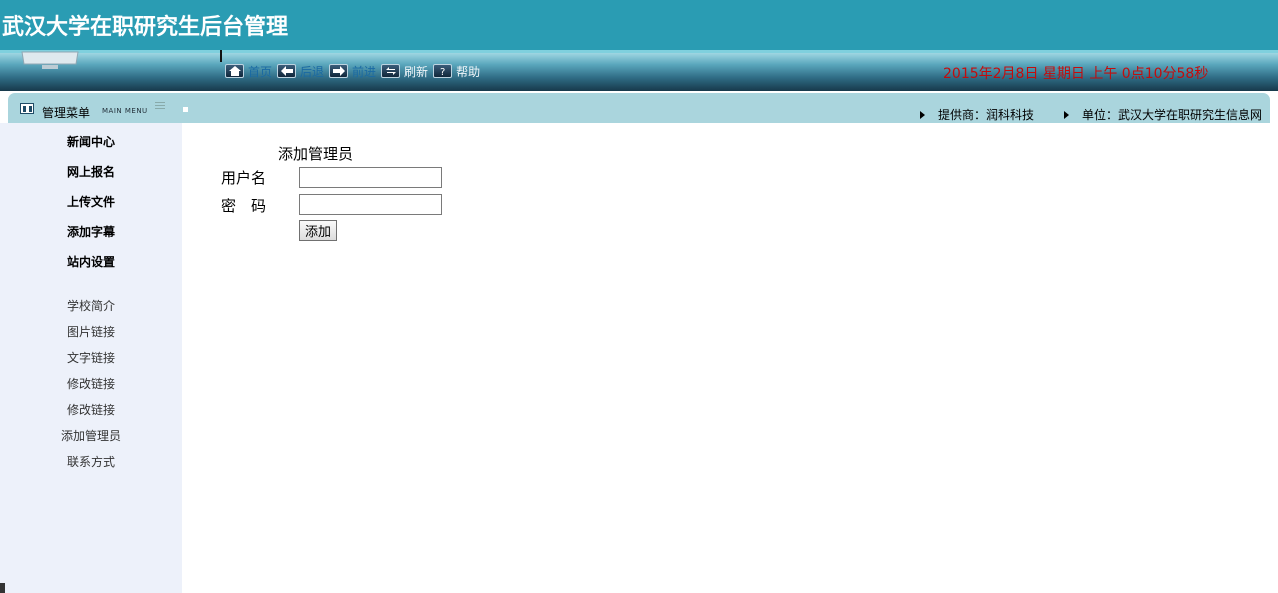 Image resolution: width=1278 pixels, height=593 pixels. Describe the element at coordinates (639, 108) in the screenshot. I see `menu-bar: 管理菜单 MAIN MENU 提供商：润科科技 单位：武汉大学在职研究生信息网` at that location.